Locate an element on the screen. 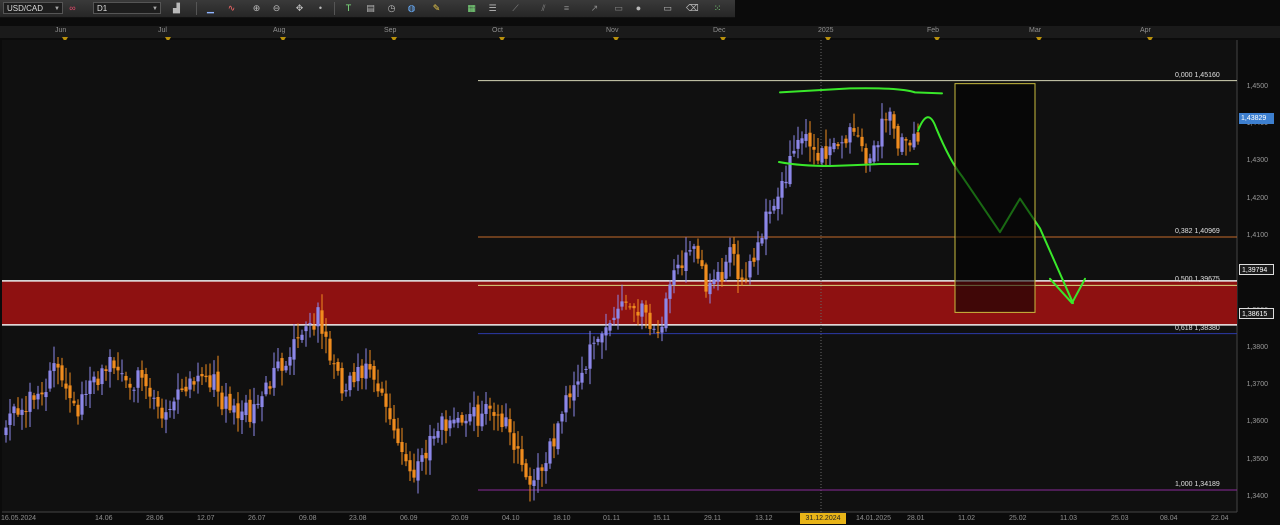 This screenshot has width=1280, height=525. price-tick-label: 1,4300 is located at coordinates (1257, 161).